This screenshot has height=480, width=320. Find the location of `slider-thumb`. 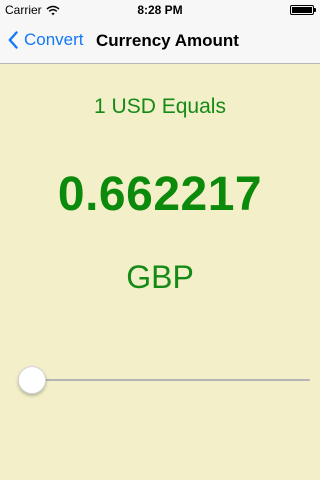

slider-thumb is located at coordinates (32, 380).